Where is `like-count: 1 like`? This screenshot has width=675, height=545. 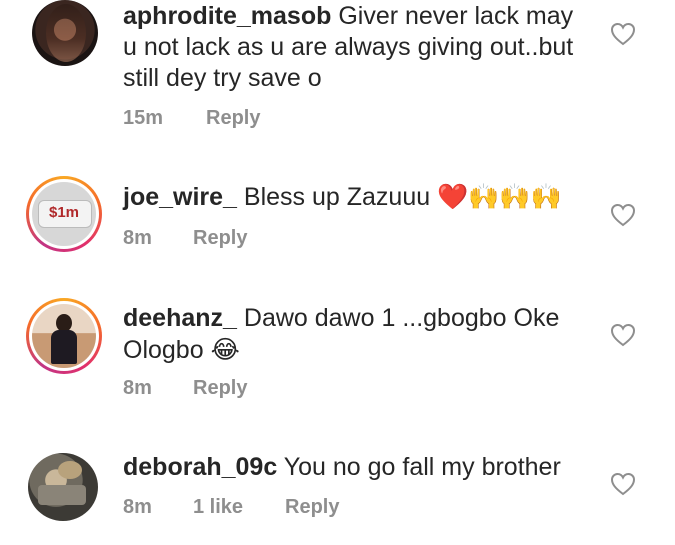
like-count: 1 like is located at coordinates (218, 507).